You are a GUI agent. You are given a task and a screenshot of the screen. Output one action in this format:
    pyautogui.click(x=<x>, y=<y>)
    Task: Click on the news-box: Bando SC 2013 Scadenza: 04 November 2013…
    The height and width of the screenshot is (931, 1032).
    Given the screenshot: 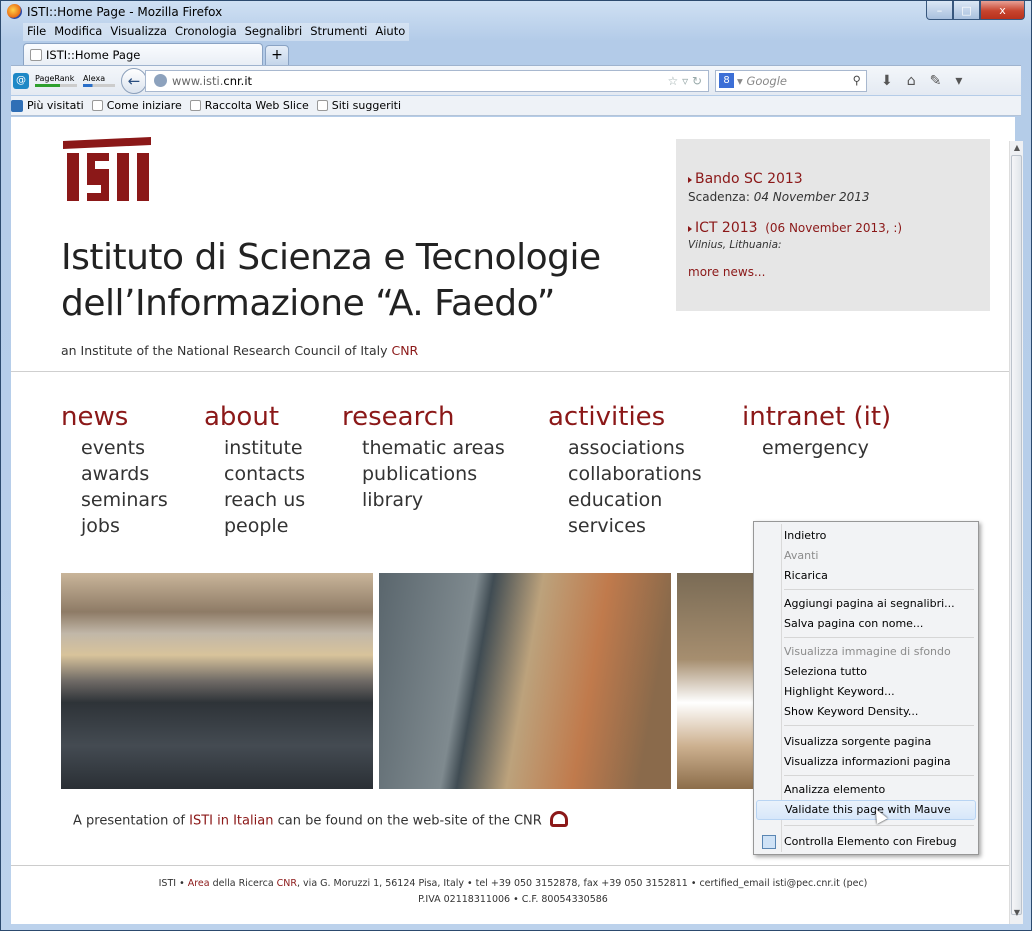 What is the action you would take?
    pyautogui.click(x=833, y=225)
    